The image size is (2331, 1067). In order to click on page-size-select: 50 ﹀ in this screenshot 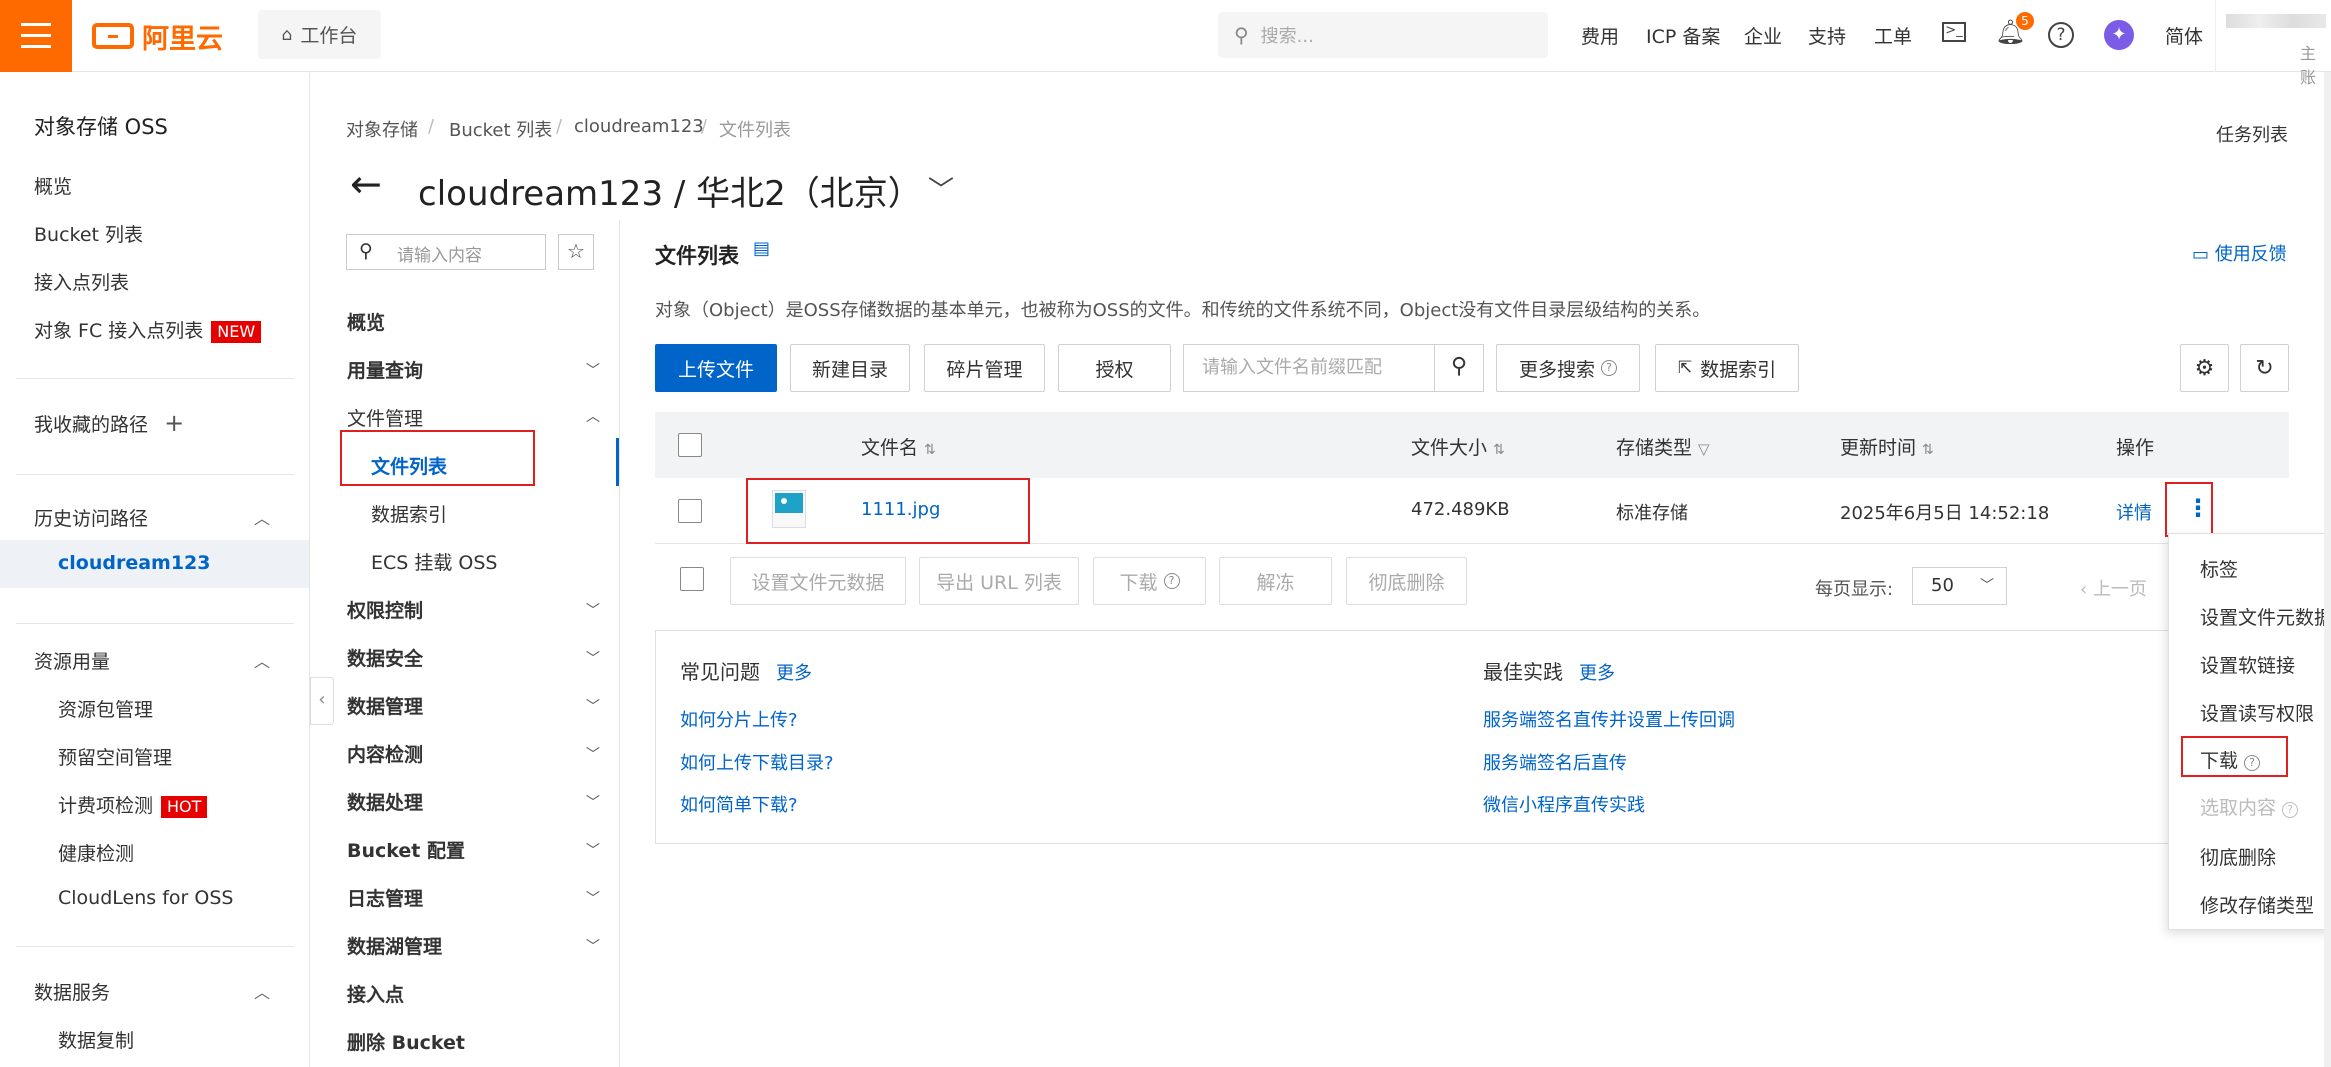, I will do `click(1959, 586)`.